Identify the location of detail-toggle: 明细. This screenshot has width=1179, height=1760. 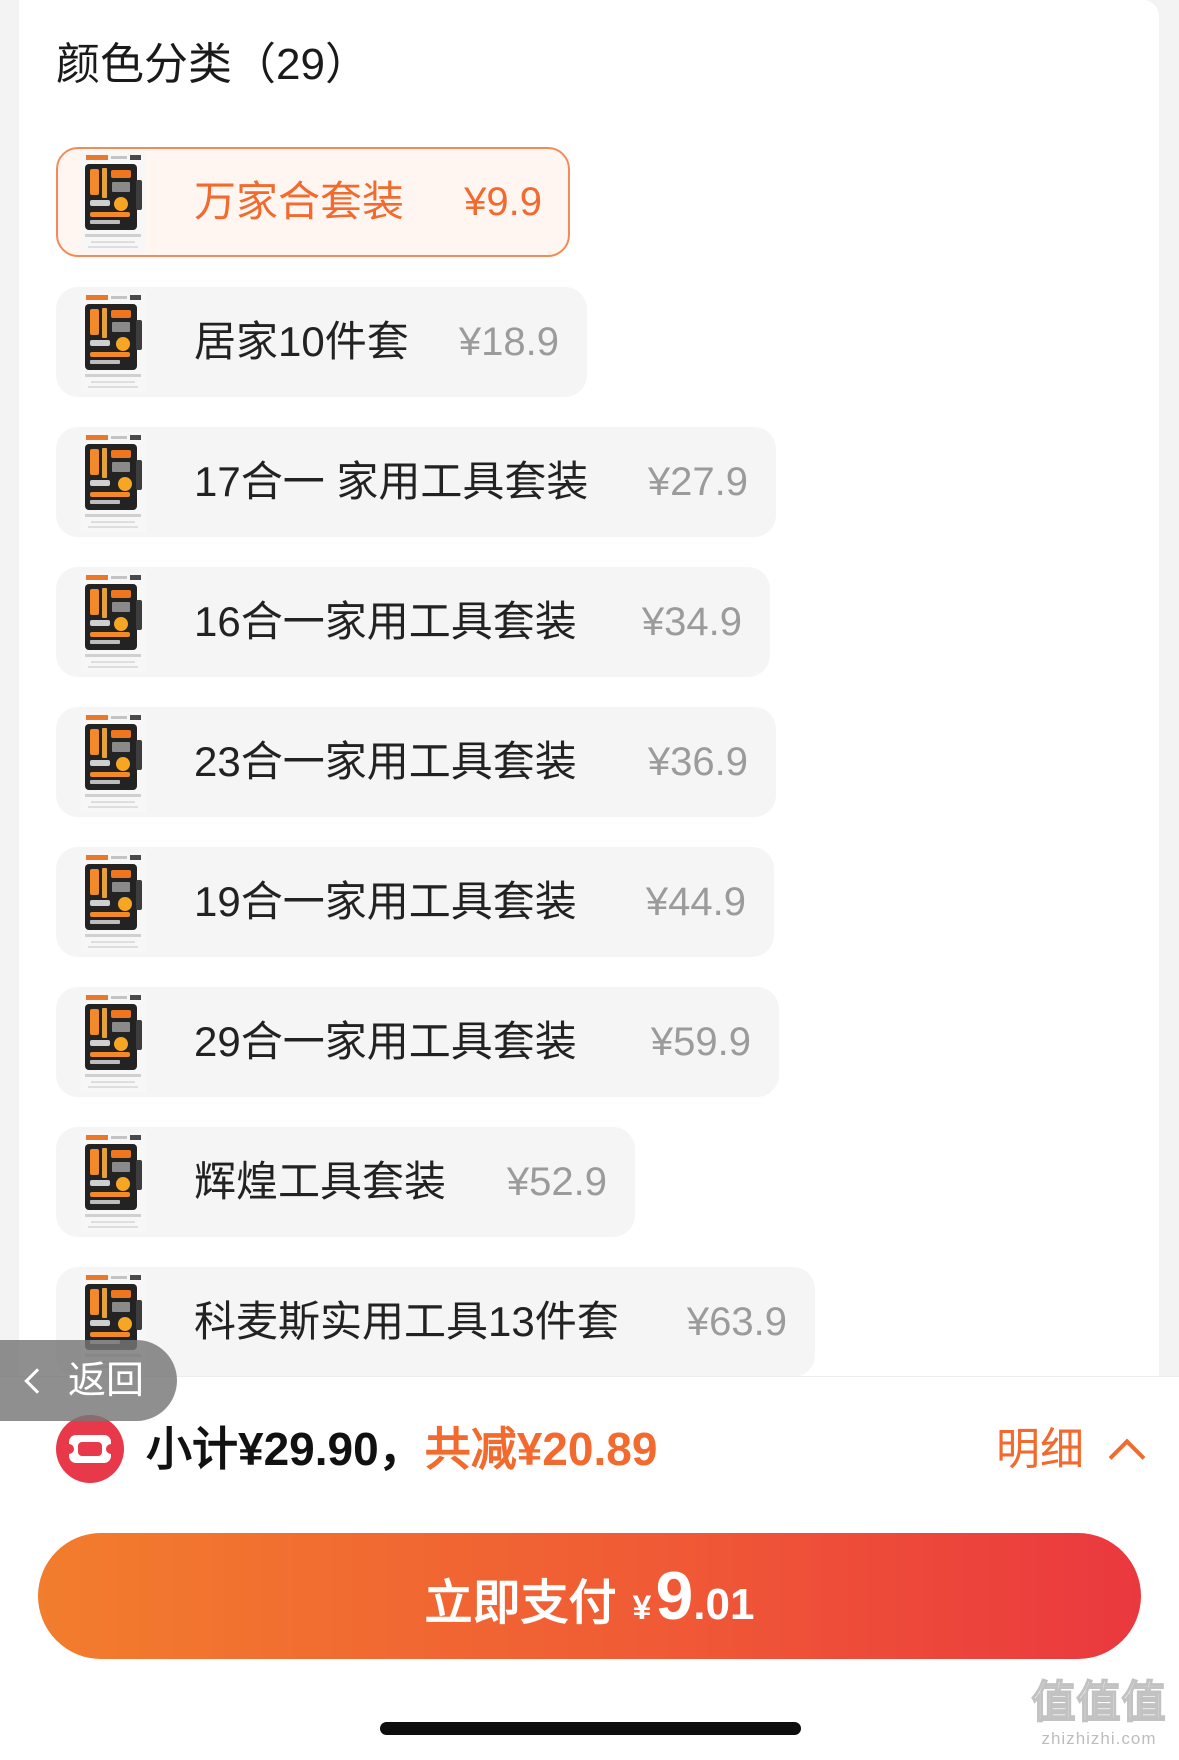
(1071, 1450).